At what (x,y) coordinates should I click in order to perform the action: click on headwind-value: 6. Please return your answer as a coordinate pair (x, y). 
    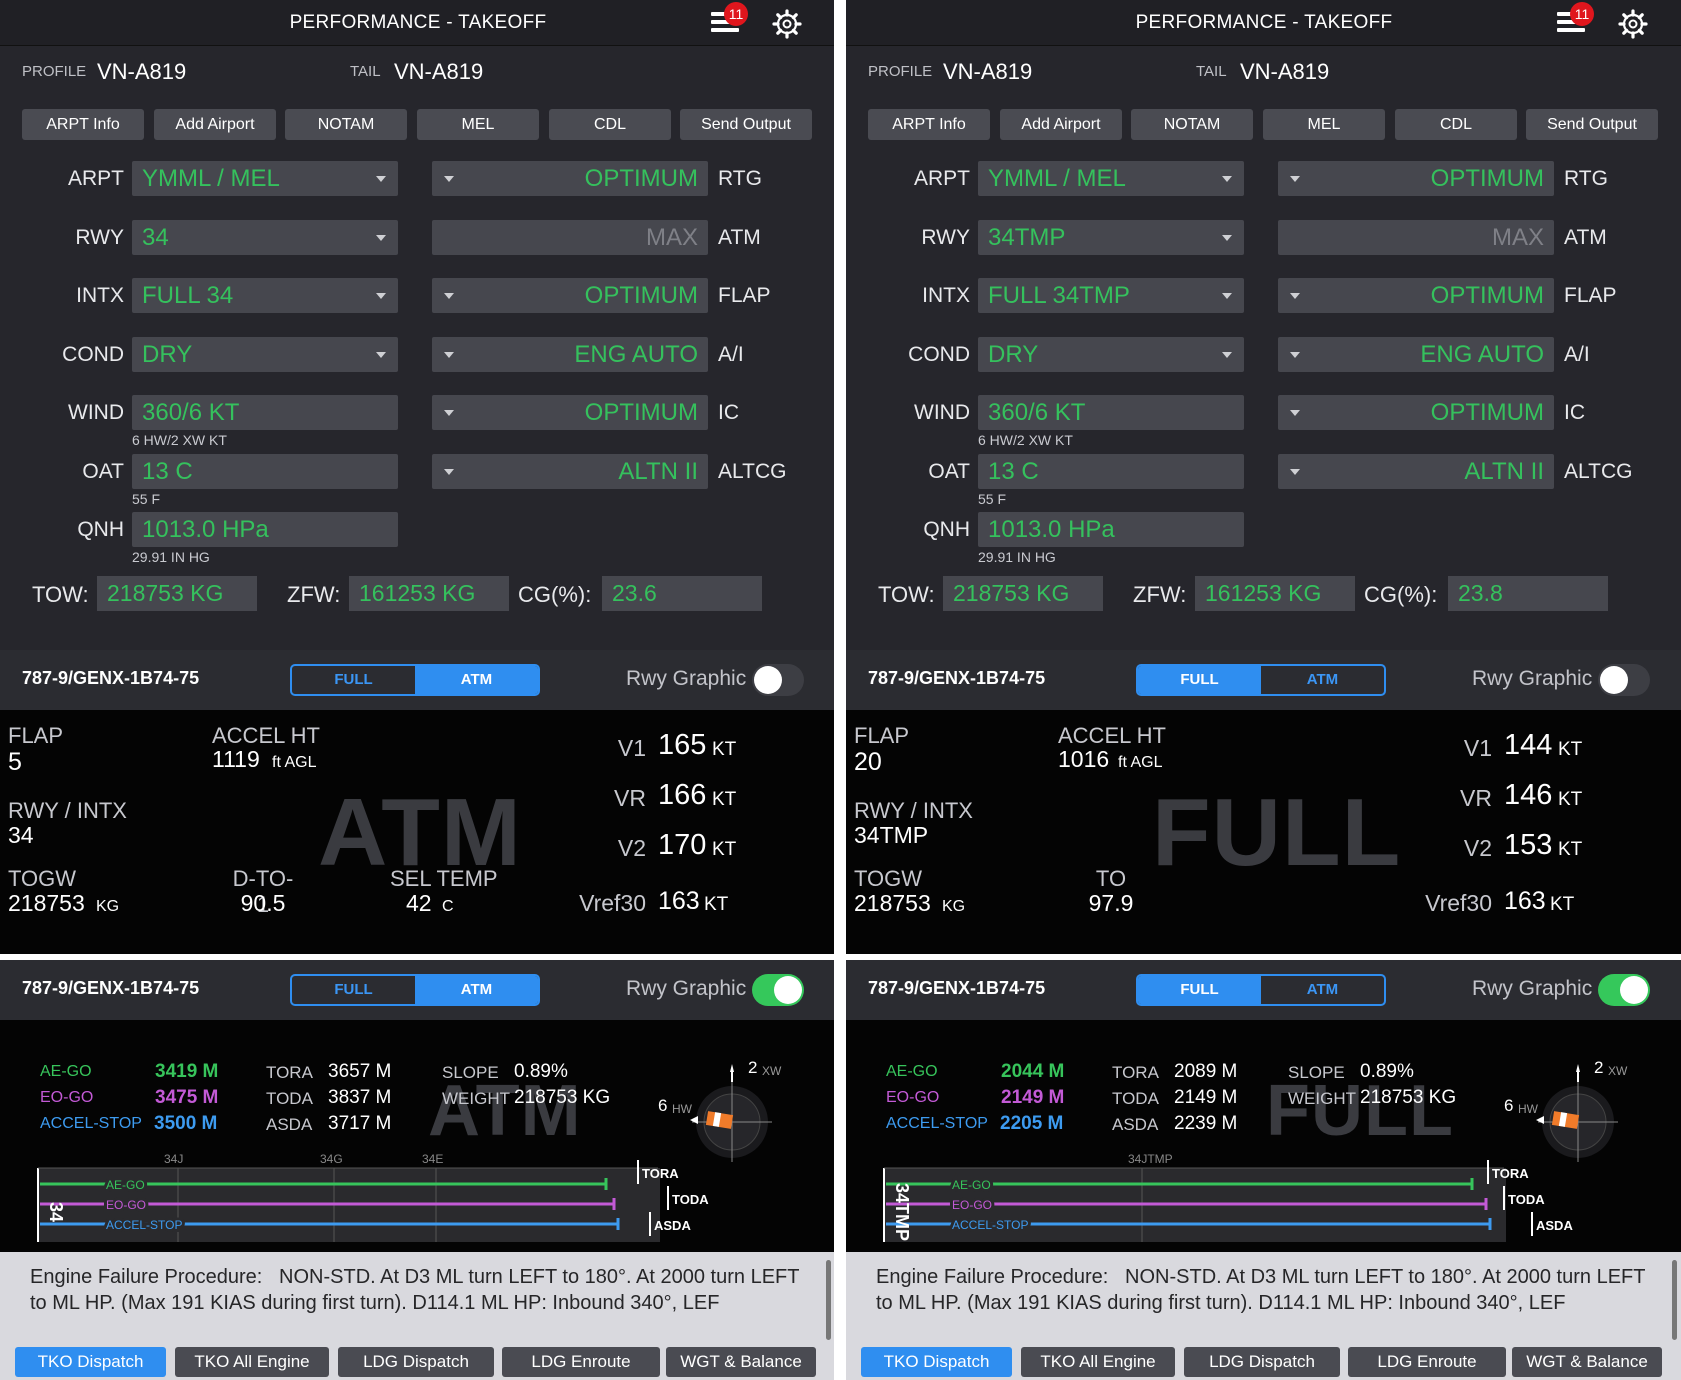
    Looking at the image, I should click on (663, 1105).